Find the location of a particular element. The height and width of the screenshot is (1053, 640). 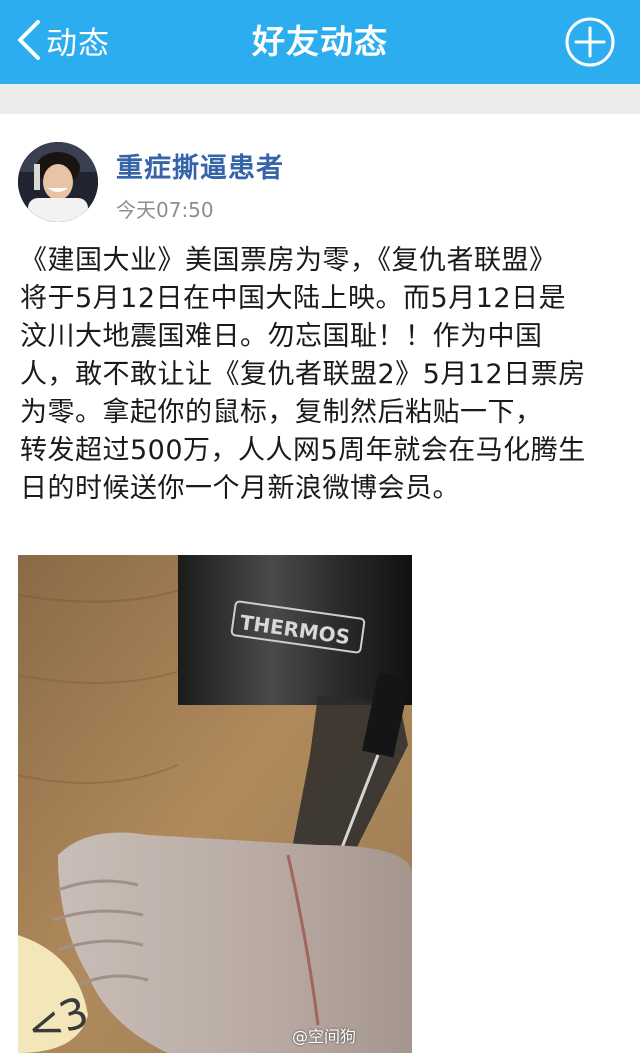

photo-watermark: @空间狗 is located at coordinates (323, 1036).